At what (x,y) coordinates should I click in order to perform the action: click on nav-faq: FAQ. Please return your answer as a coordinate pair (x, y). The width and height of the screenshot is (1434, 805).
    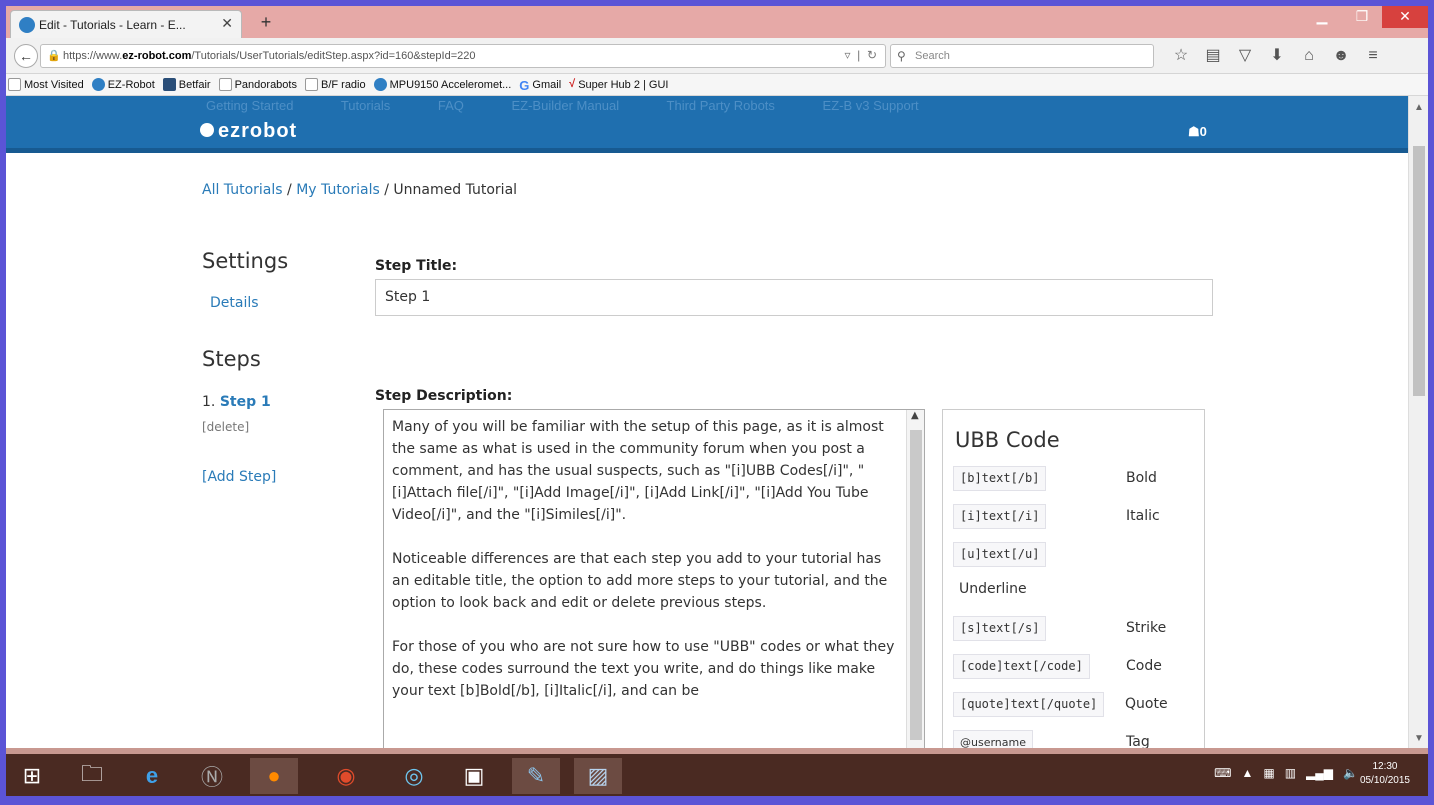
    Looking at the image, I should click on (451, 105).